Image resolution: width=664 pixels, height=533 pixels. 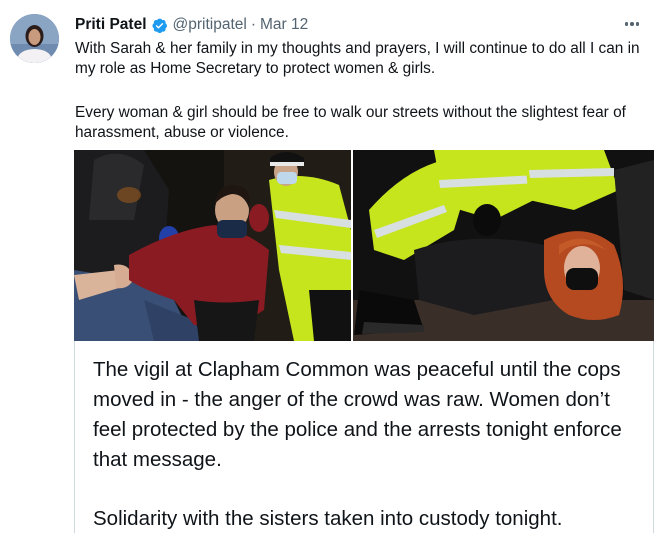 I want to click on more-options-icon, so click(x=632, y=24).